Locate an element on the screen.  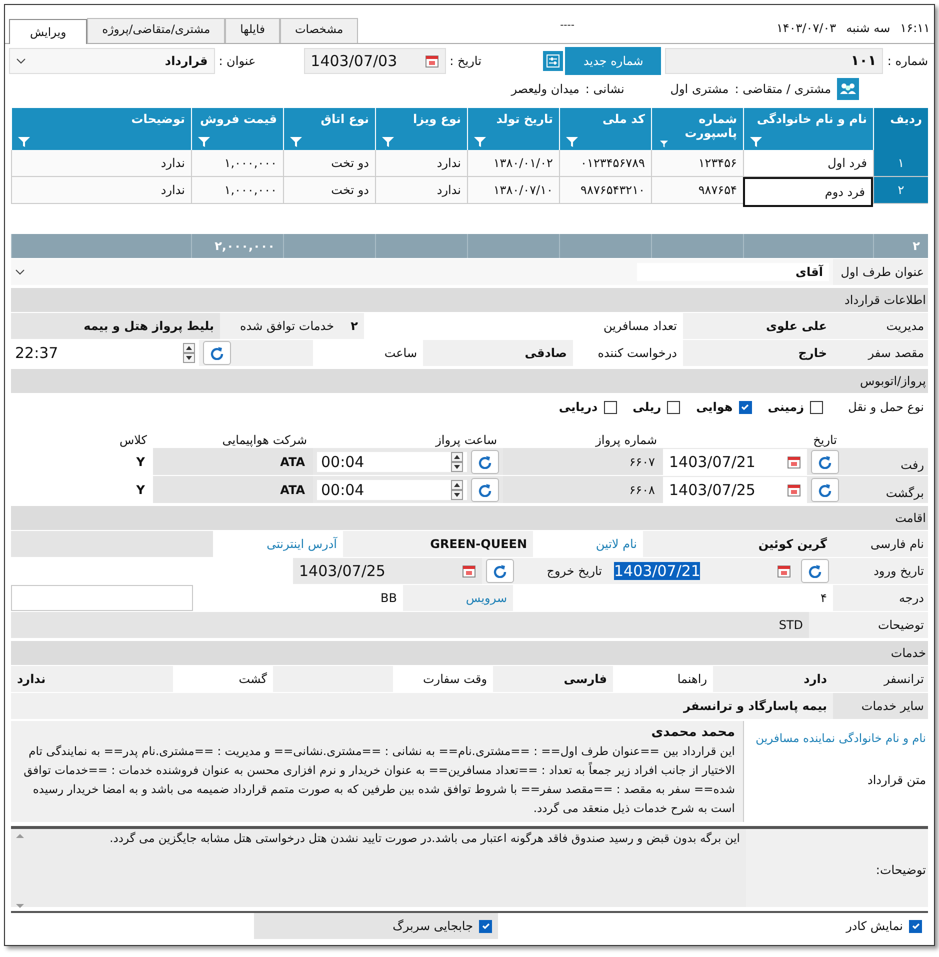
field-label: مقصد سفر is located at coordinates (895, 353).